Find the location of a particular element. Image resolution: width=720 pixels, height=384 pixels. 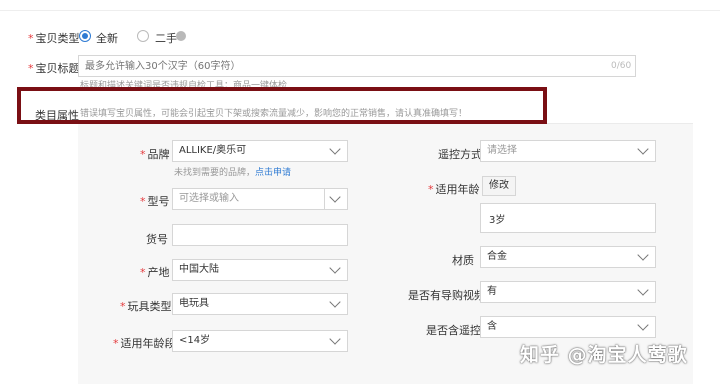

age-range-value: <14岁 is located at coordinates (195, 340).